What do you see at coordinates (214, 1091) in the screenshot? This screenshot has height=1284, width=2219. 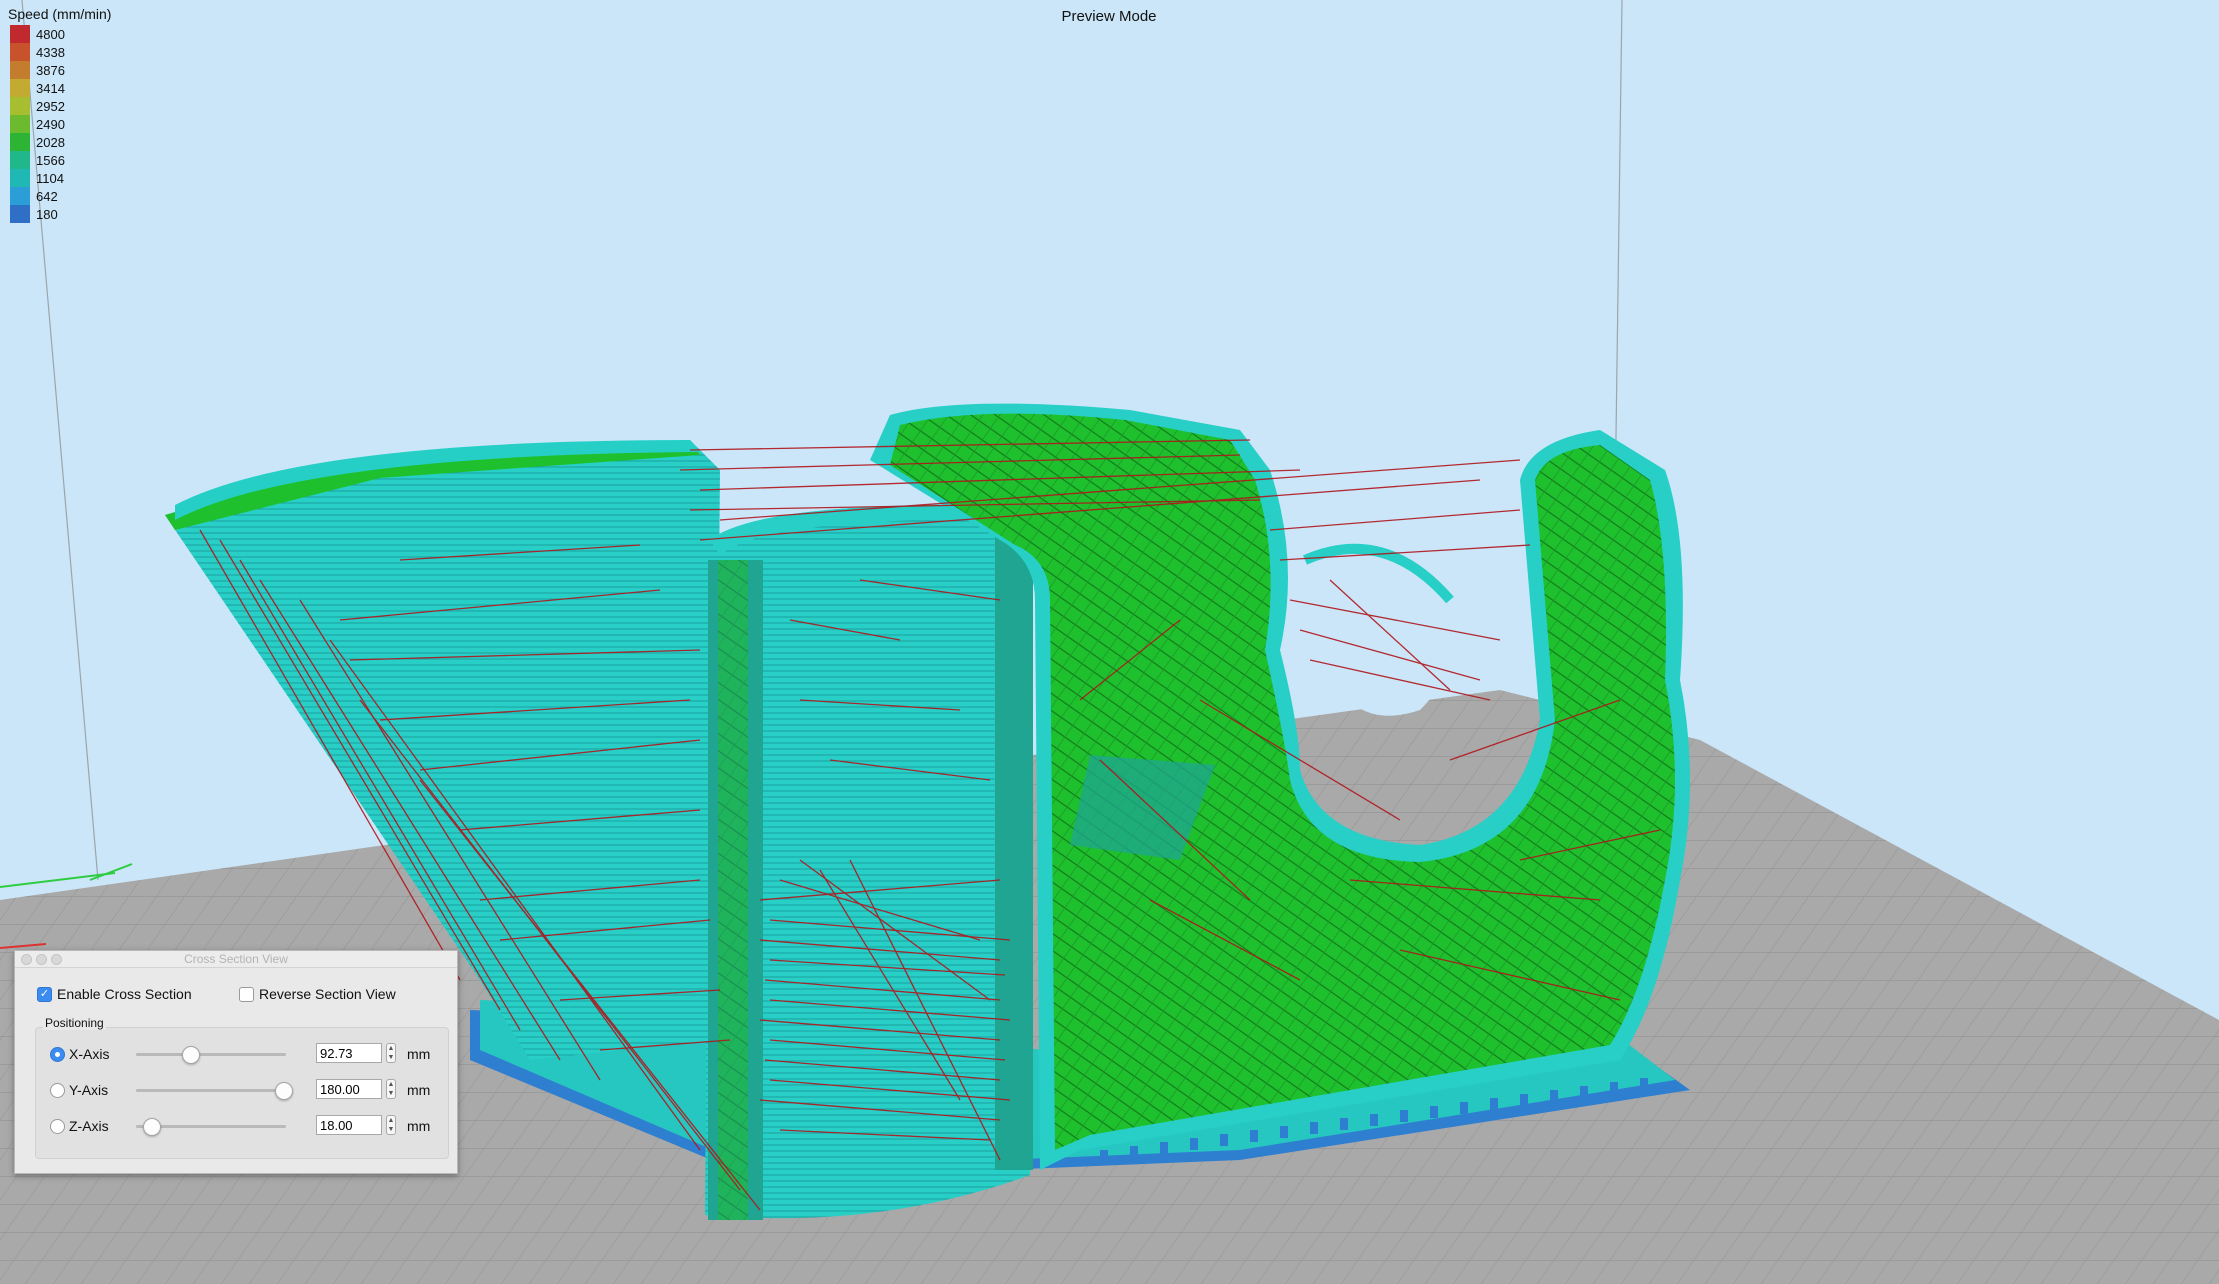 I see `y-axis-slider` at bounding box center [214, 1091].